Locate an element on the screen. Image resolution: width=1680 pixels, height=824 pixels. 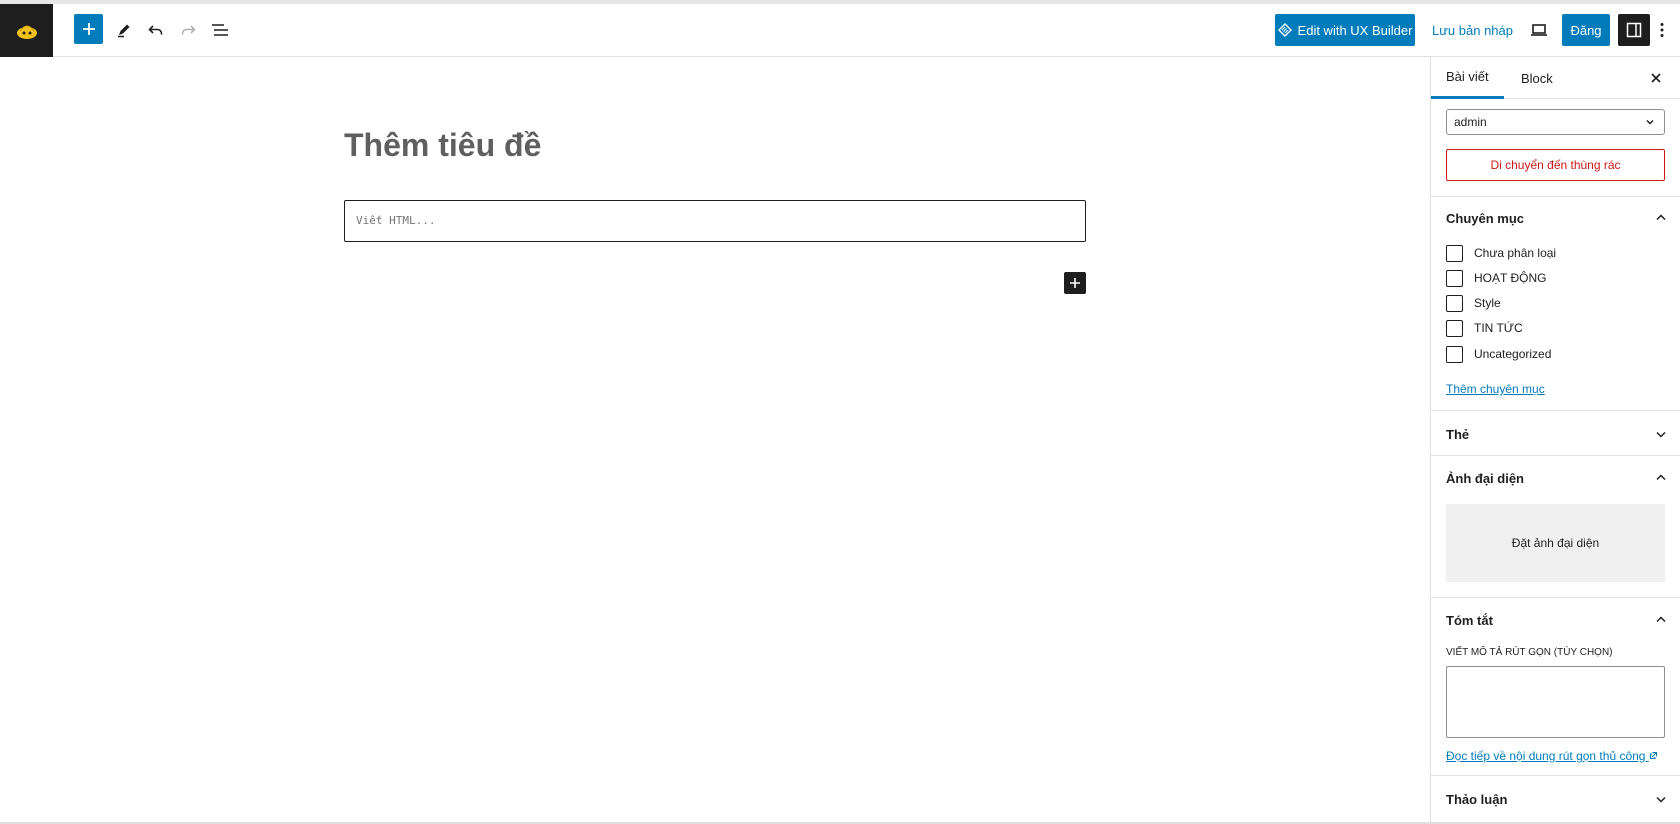
excerpt-textarea is located at coordinates (1555, 702).